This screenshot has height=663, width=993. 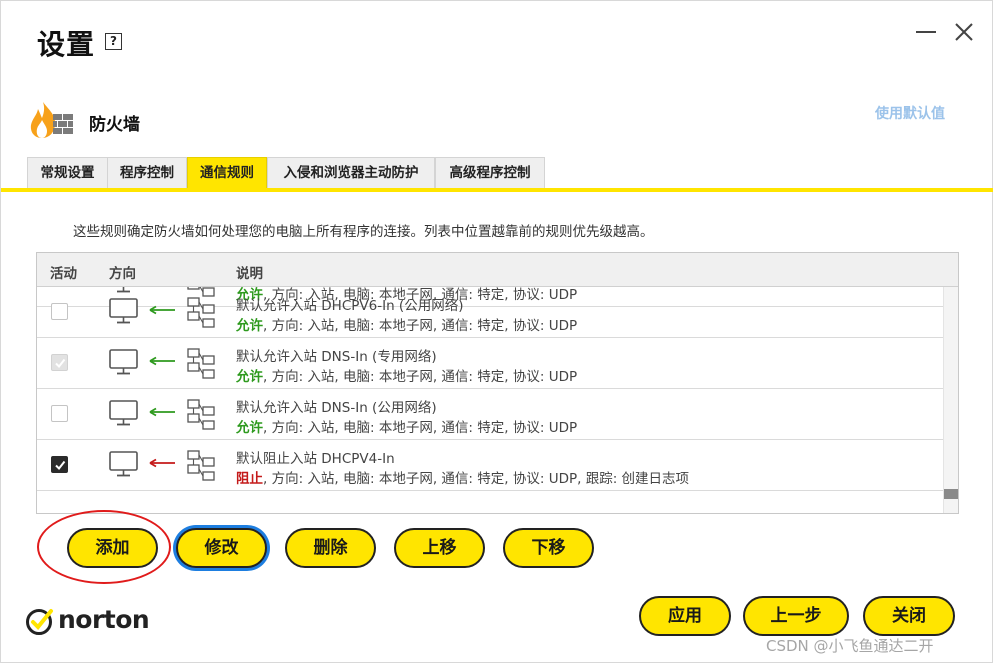 What do you see at coordinates (926, 32) in the screenshot?
I see `minimize-icon` at bounding box center [926, 32].